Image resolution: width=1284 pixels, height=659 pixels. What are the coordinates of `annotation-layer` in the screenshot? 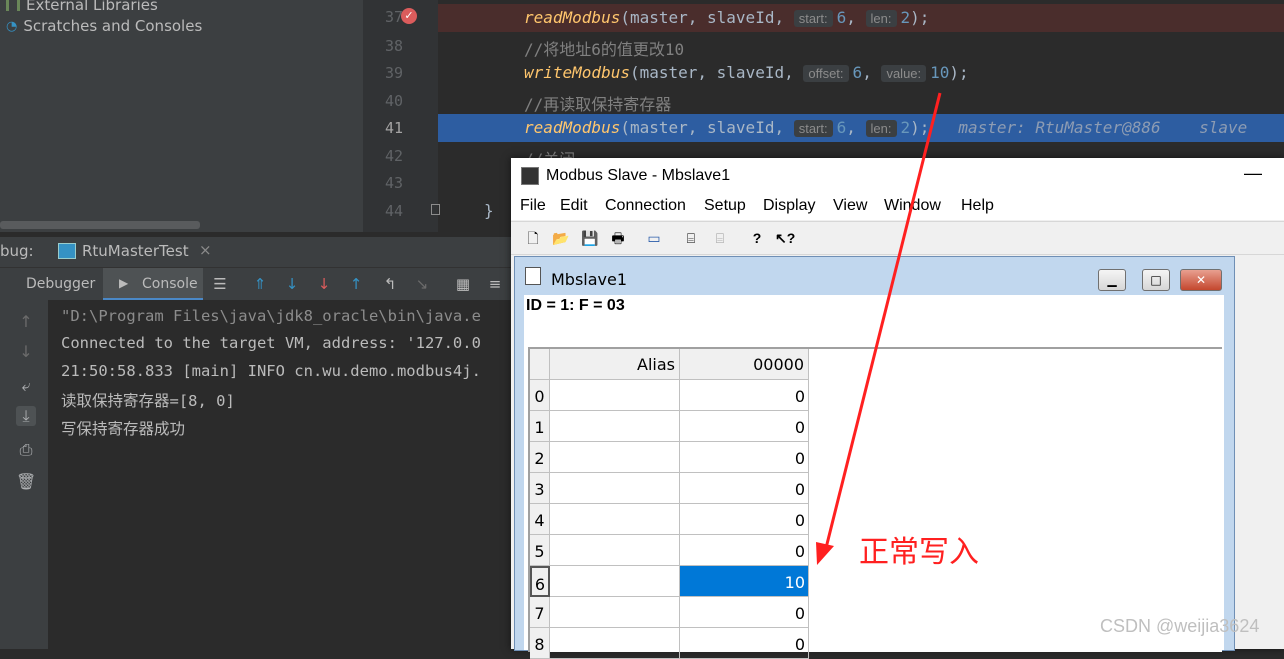 It's located at (879, 328).